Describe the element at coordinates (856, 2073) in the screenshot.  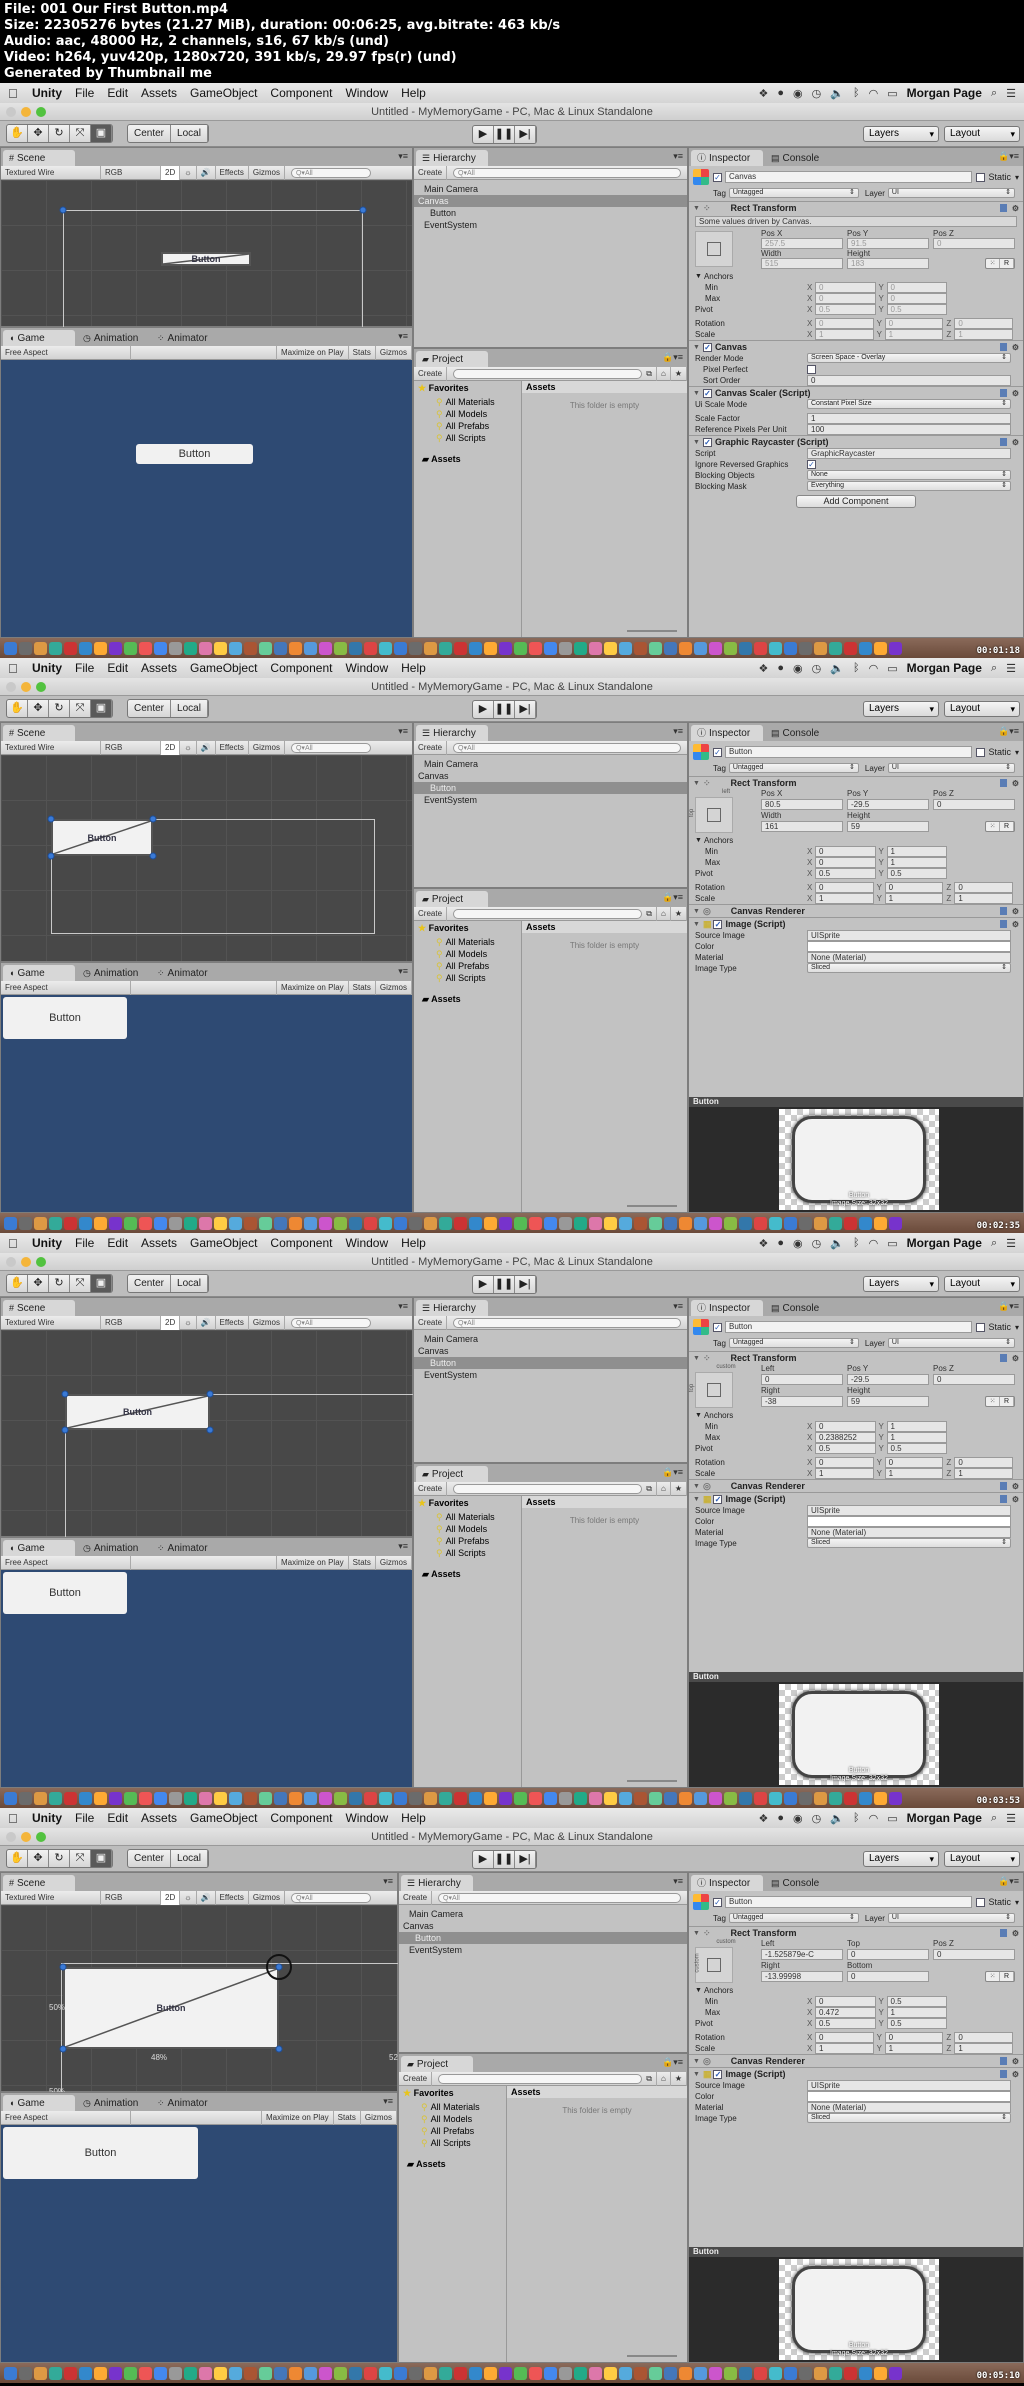
I see `image-script-header: ▼ ▦ ✓ Image (Script) ⚙` at that location.